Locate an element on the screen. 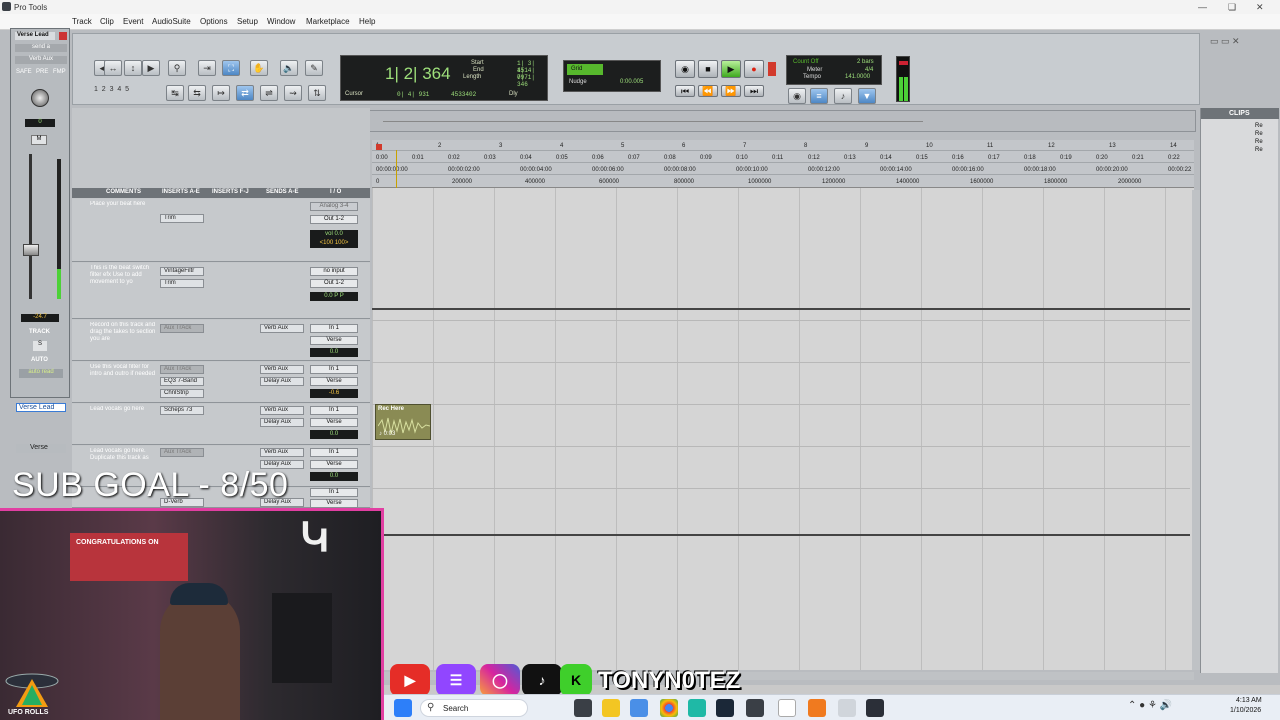 This screenshot has width=1280, height=720. insert-slot: EQ3 7-Band is located at coordinates (182, 381).